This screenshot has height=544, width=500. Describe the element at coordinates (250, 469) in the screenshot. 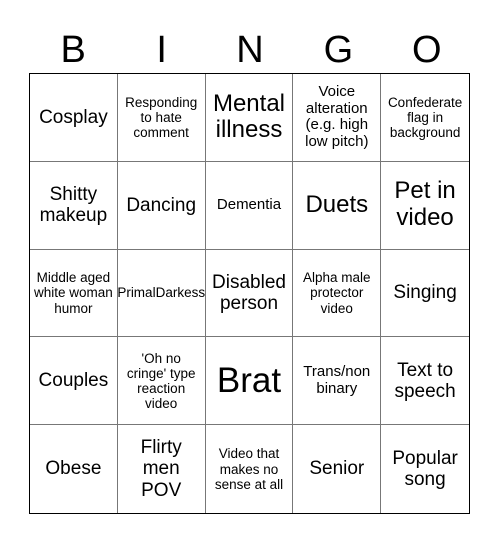

I see `bingo-cell: Video that makes no sense at all` at that location.